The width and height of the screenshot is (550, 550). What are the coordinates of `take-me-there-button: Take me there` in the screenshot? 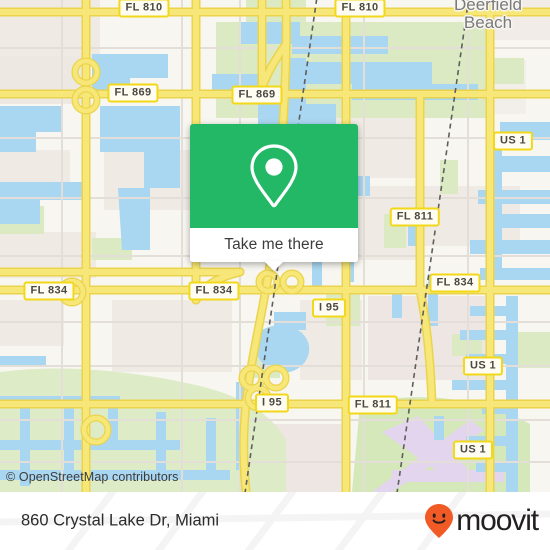 It's located at (274, 245).